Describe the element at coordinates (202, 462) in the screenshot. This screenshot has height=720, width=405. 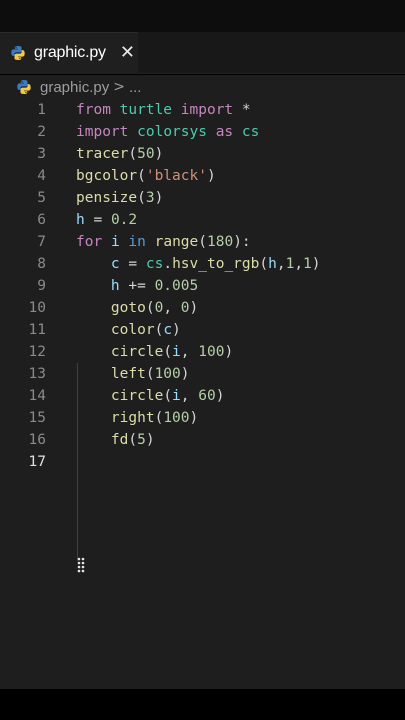
I see `code-line: 17` at that location.